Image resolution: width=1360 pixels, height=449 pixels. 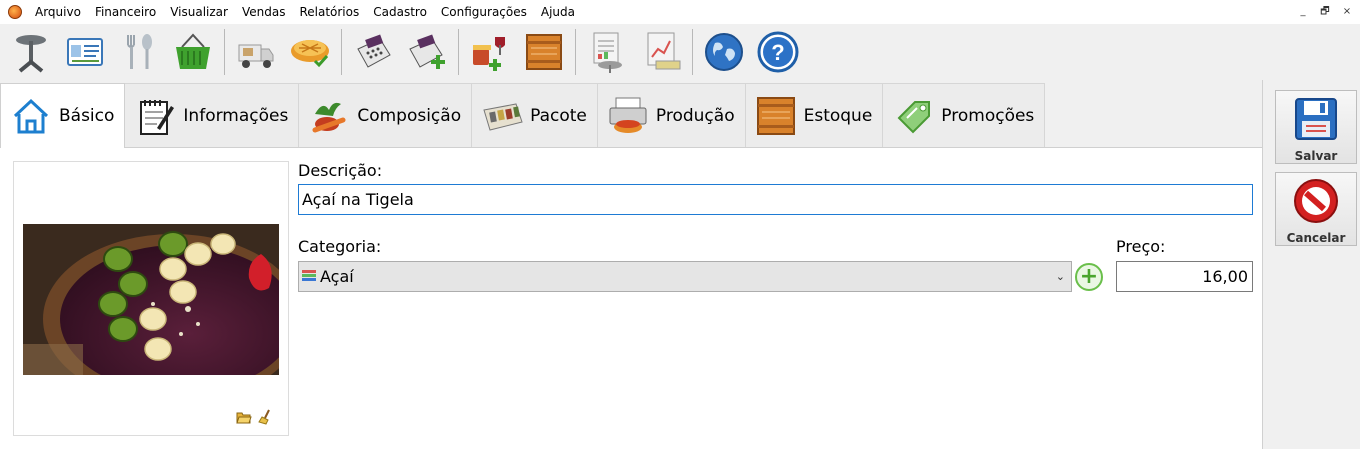 What do you see at coordinates (838, 115) in the screenshot?
I see `tab-label: Estoque` at bounding box center [838, 115].